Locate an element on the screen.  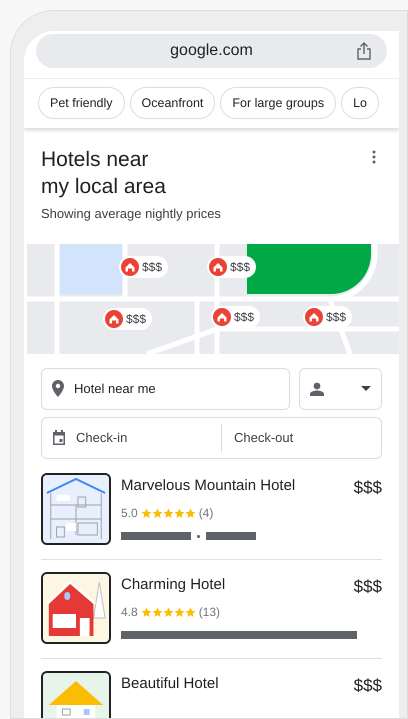
map: $$$ $$$ $$$ $$$ $$$ is located at coordinates (213, 299).